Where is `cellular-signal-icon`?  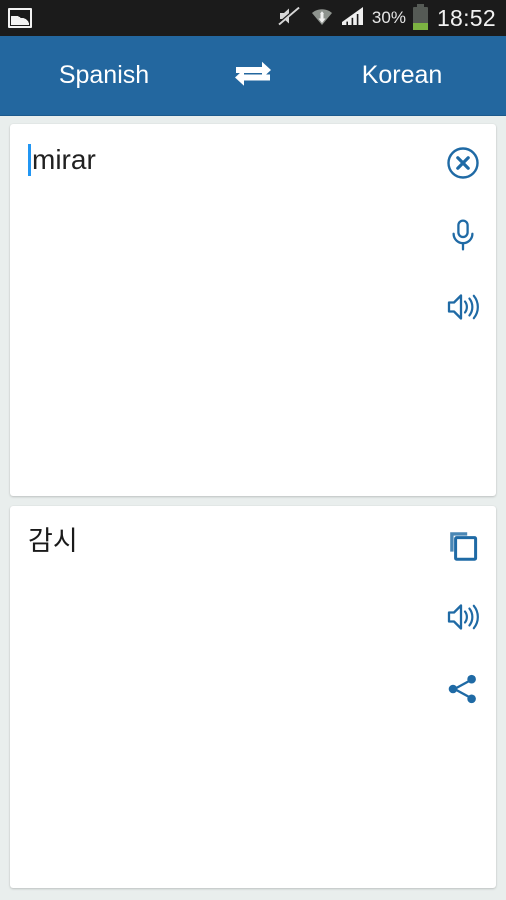 cellular-signal-icon is located at coordinates (353, 18).